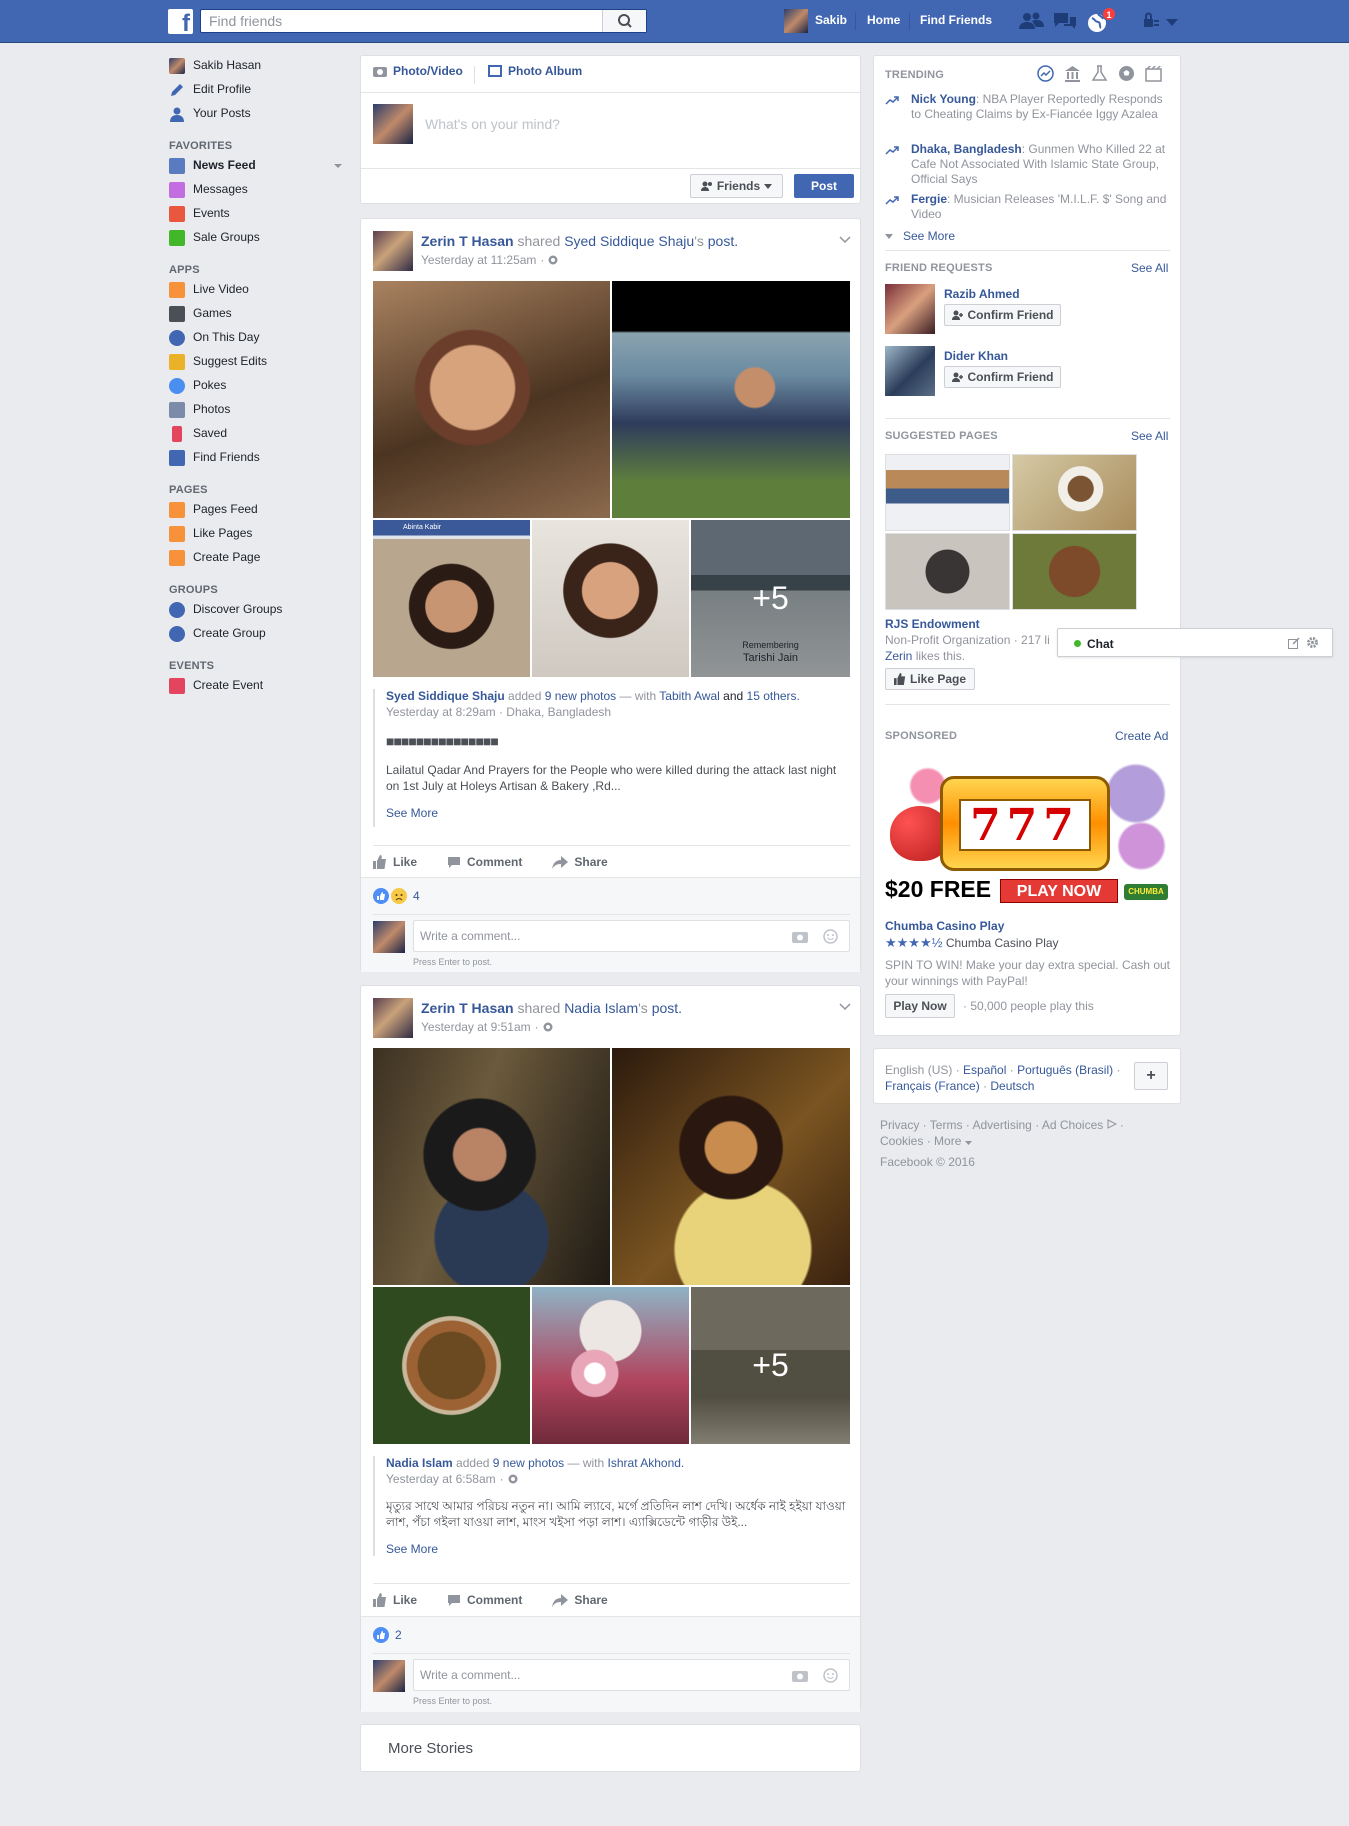 This screenshot has width=1349, height=1826. Describe the element at coordinates (1126, 73) in the screenshot. I see `sports-icon` at that location.